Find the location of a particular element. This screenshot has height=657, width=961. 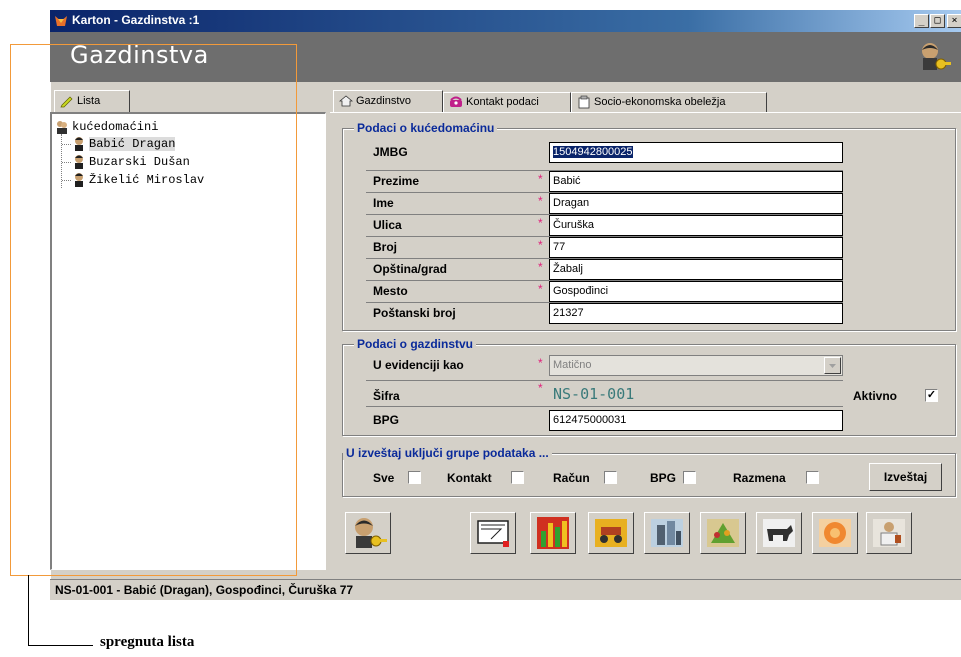

lab-icon is located at coordinates (889, 533).